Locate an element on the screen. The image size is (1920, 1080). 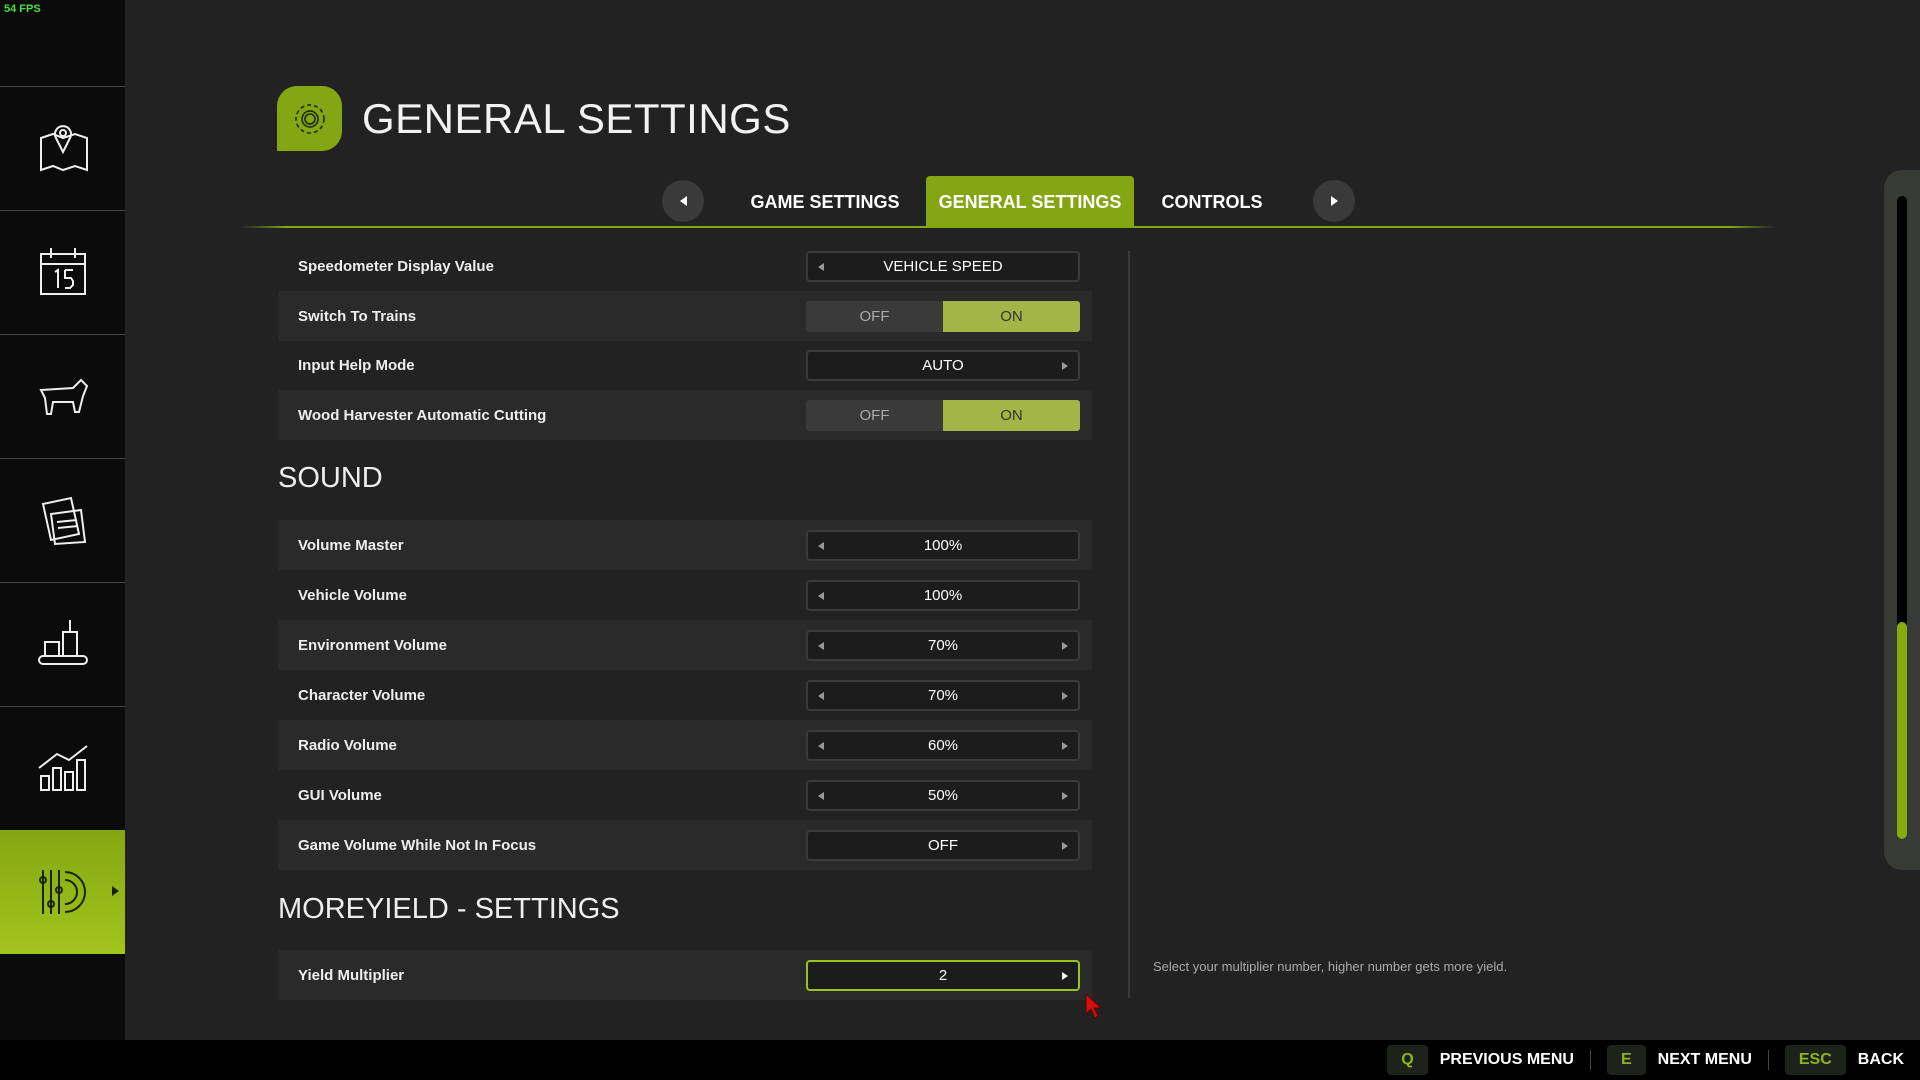
sidebar-item-settings is located at coordinates (62, 892).